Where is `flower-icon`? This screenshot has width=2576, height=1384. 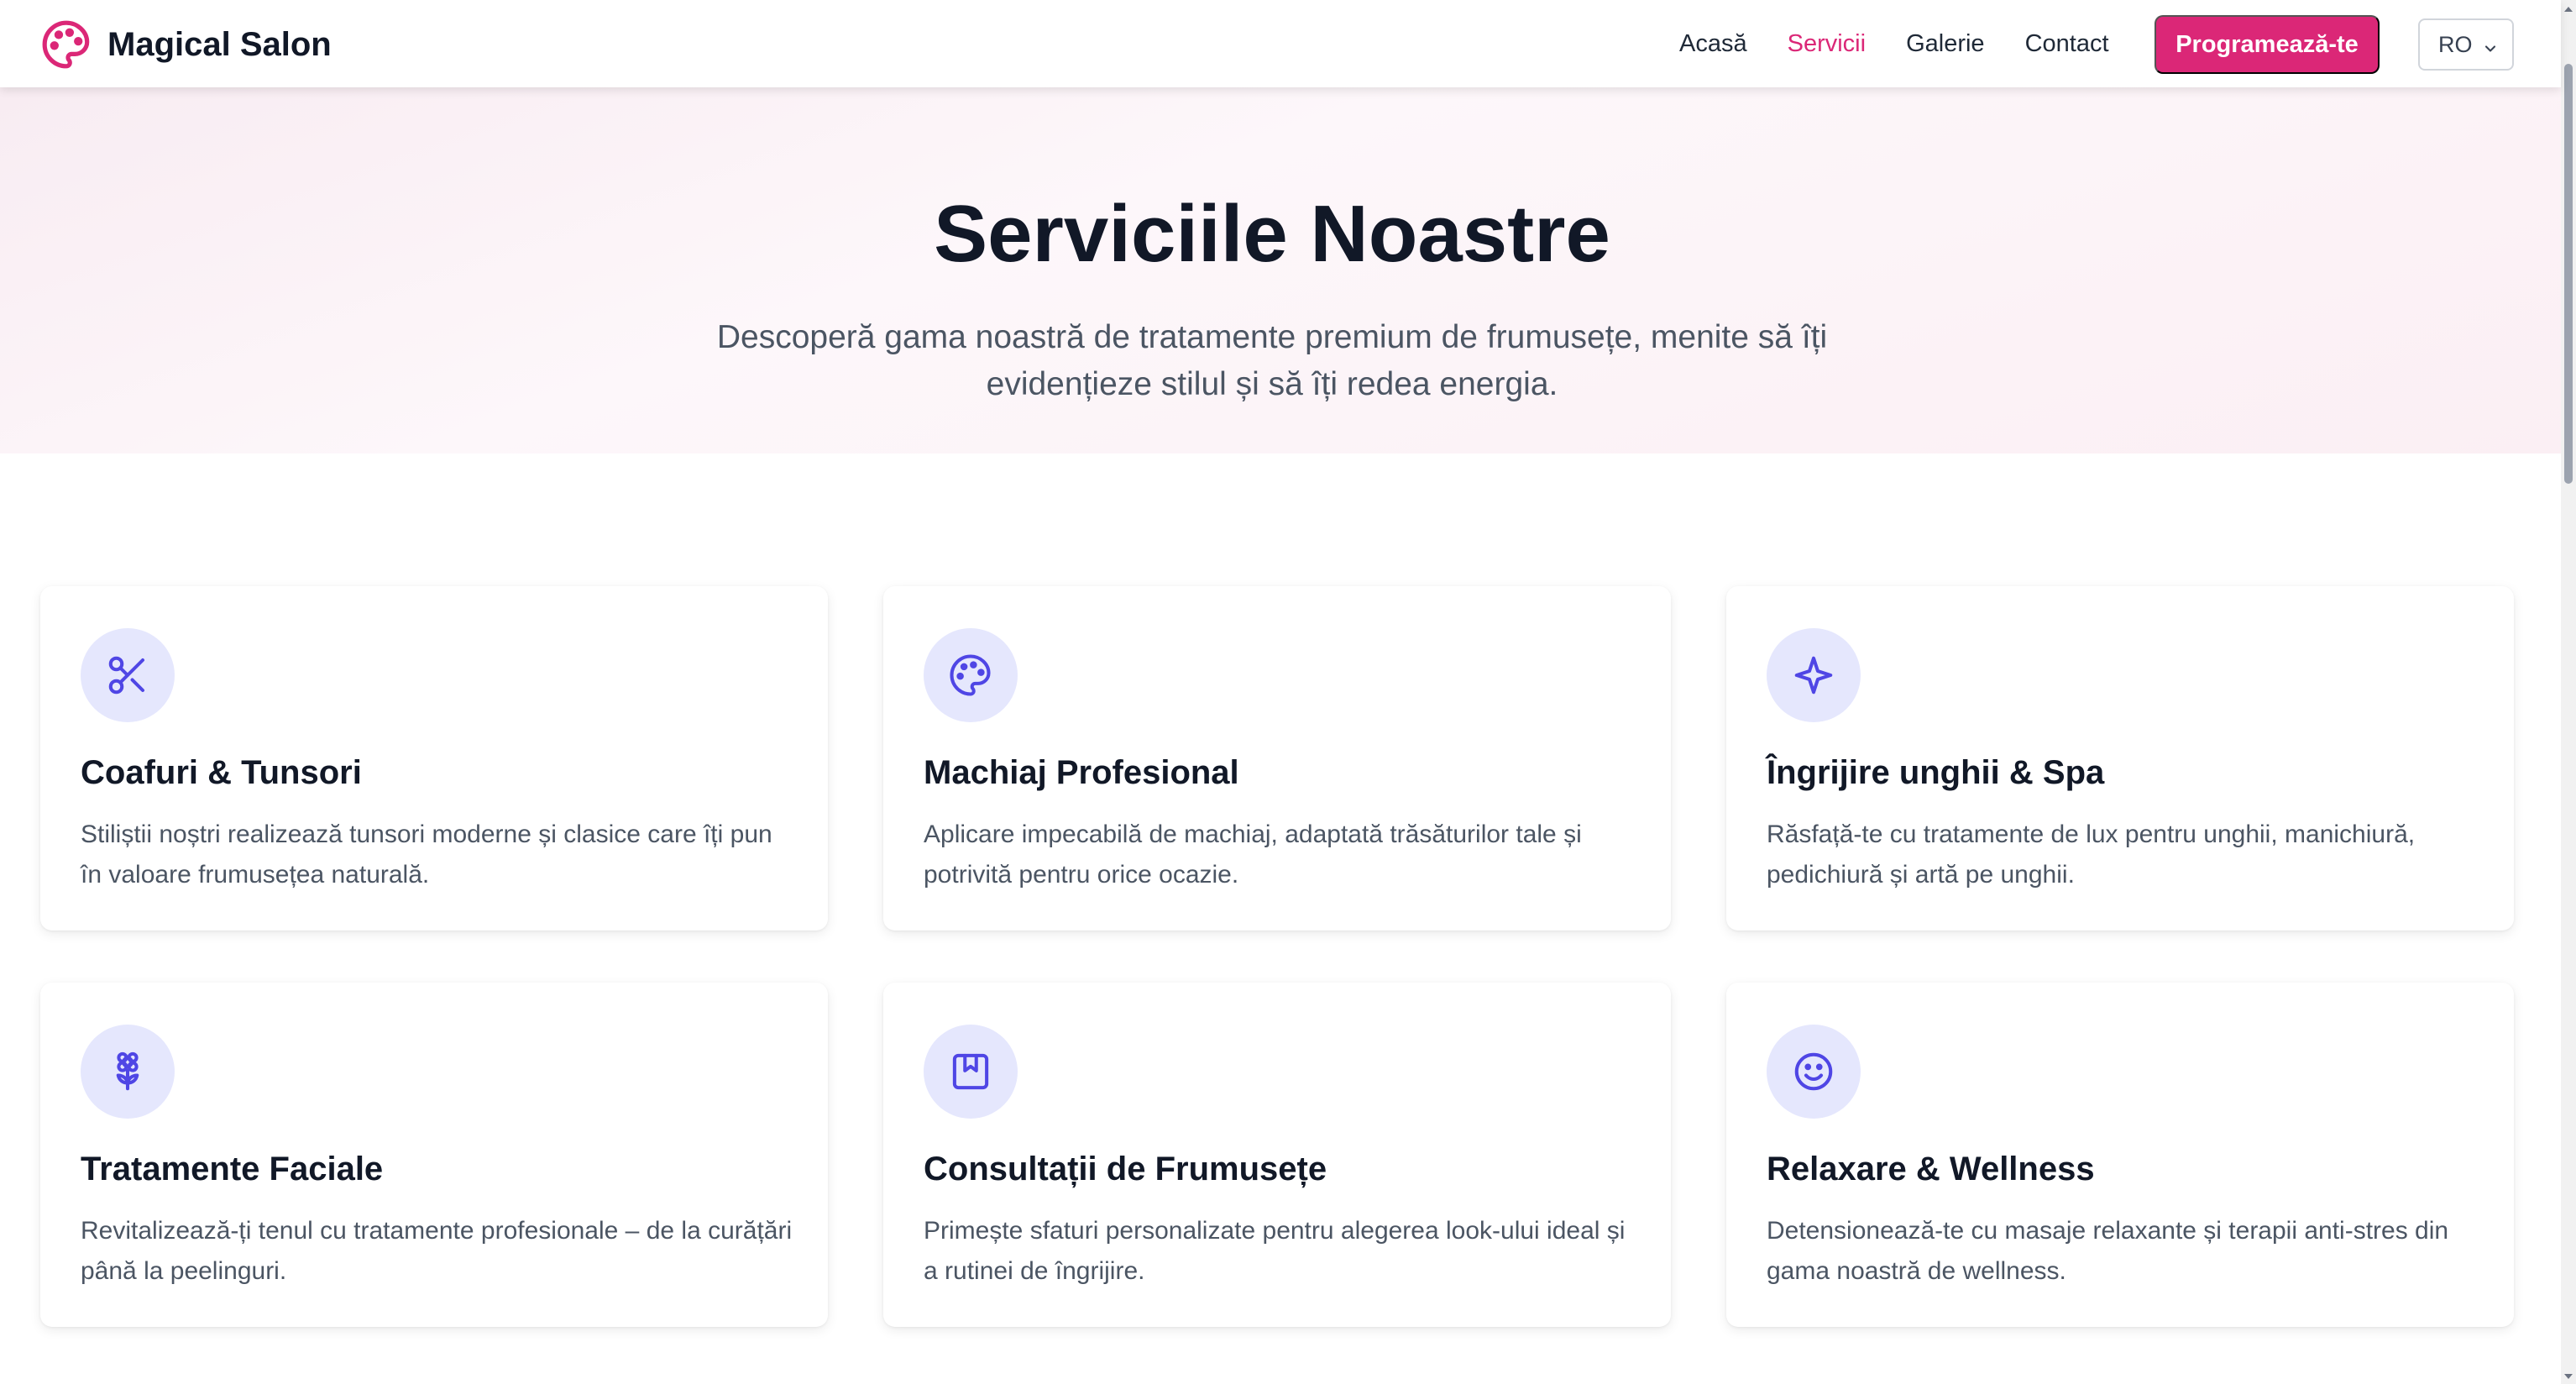
flower-icon is located at coordinates (128, 1072).